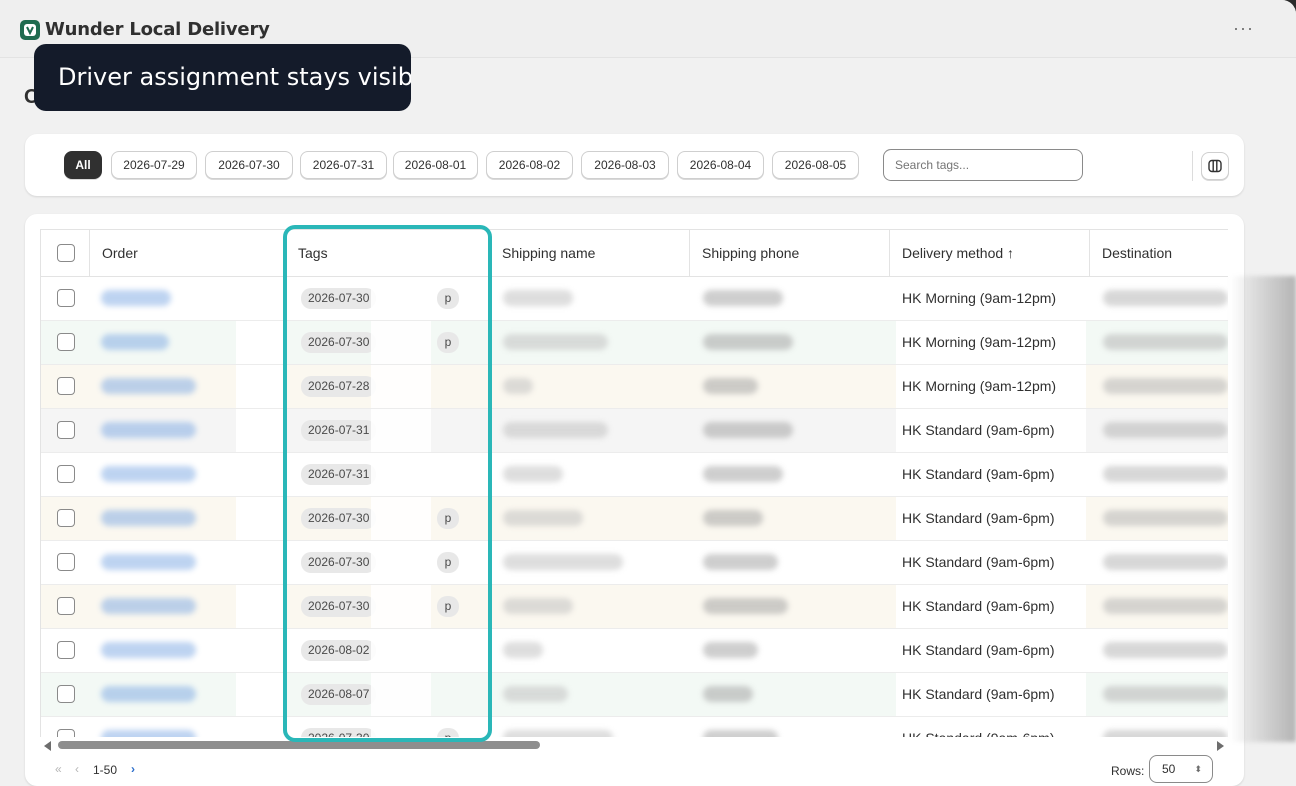 This screenshot has height=786, width=1296. What do you see at coordinates (1263, 509) in the screenshot?
I see `scroll-shadow` at bounding box center [1263, 509].